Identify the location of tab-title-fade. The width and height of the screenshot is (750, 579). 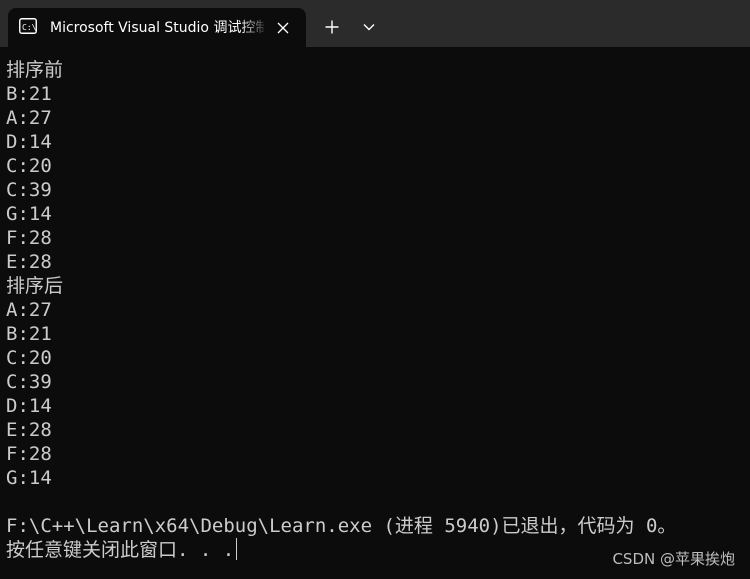
(254, 28).